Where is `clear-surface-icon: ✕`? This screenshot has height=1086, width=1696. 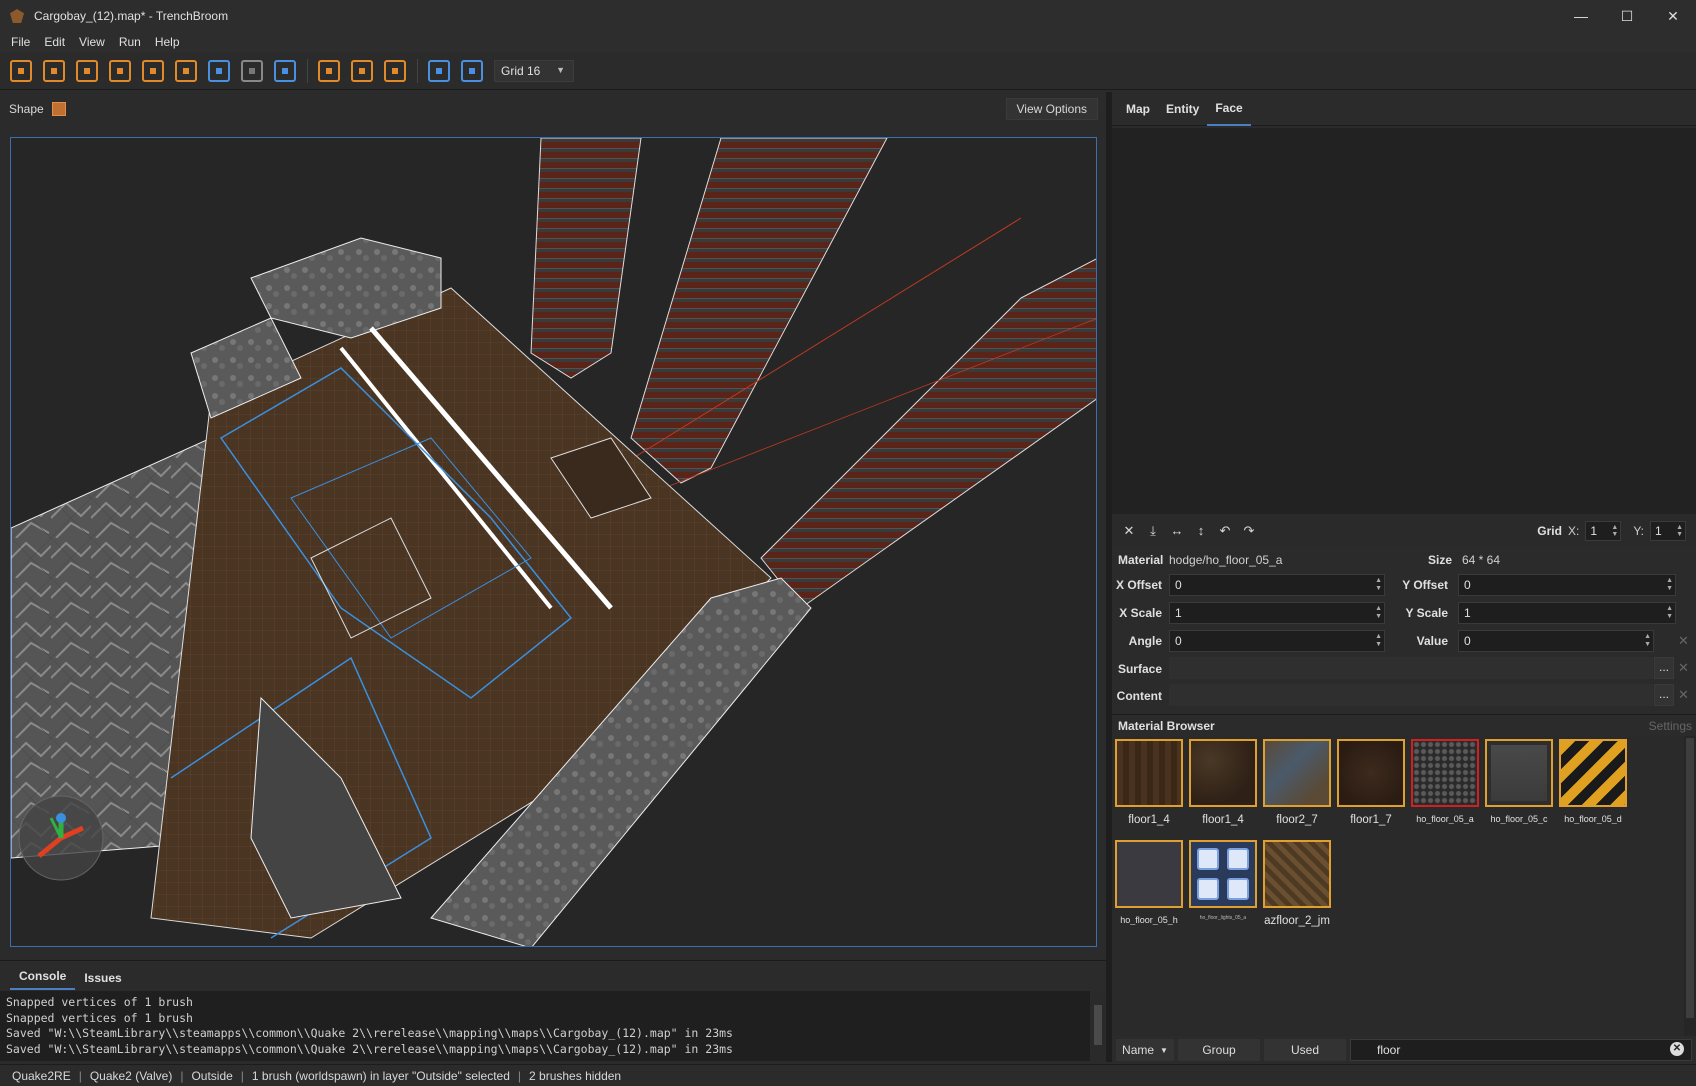 clear-surface-icon: ✕ is located at coordinates (1683, 668).